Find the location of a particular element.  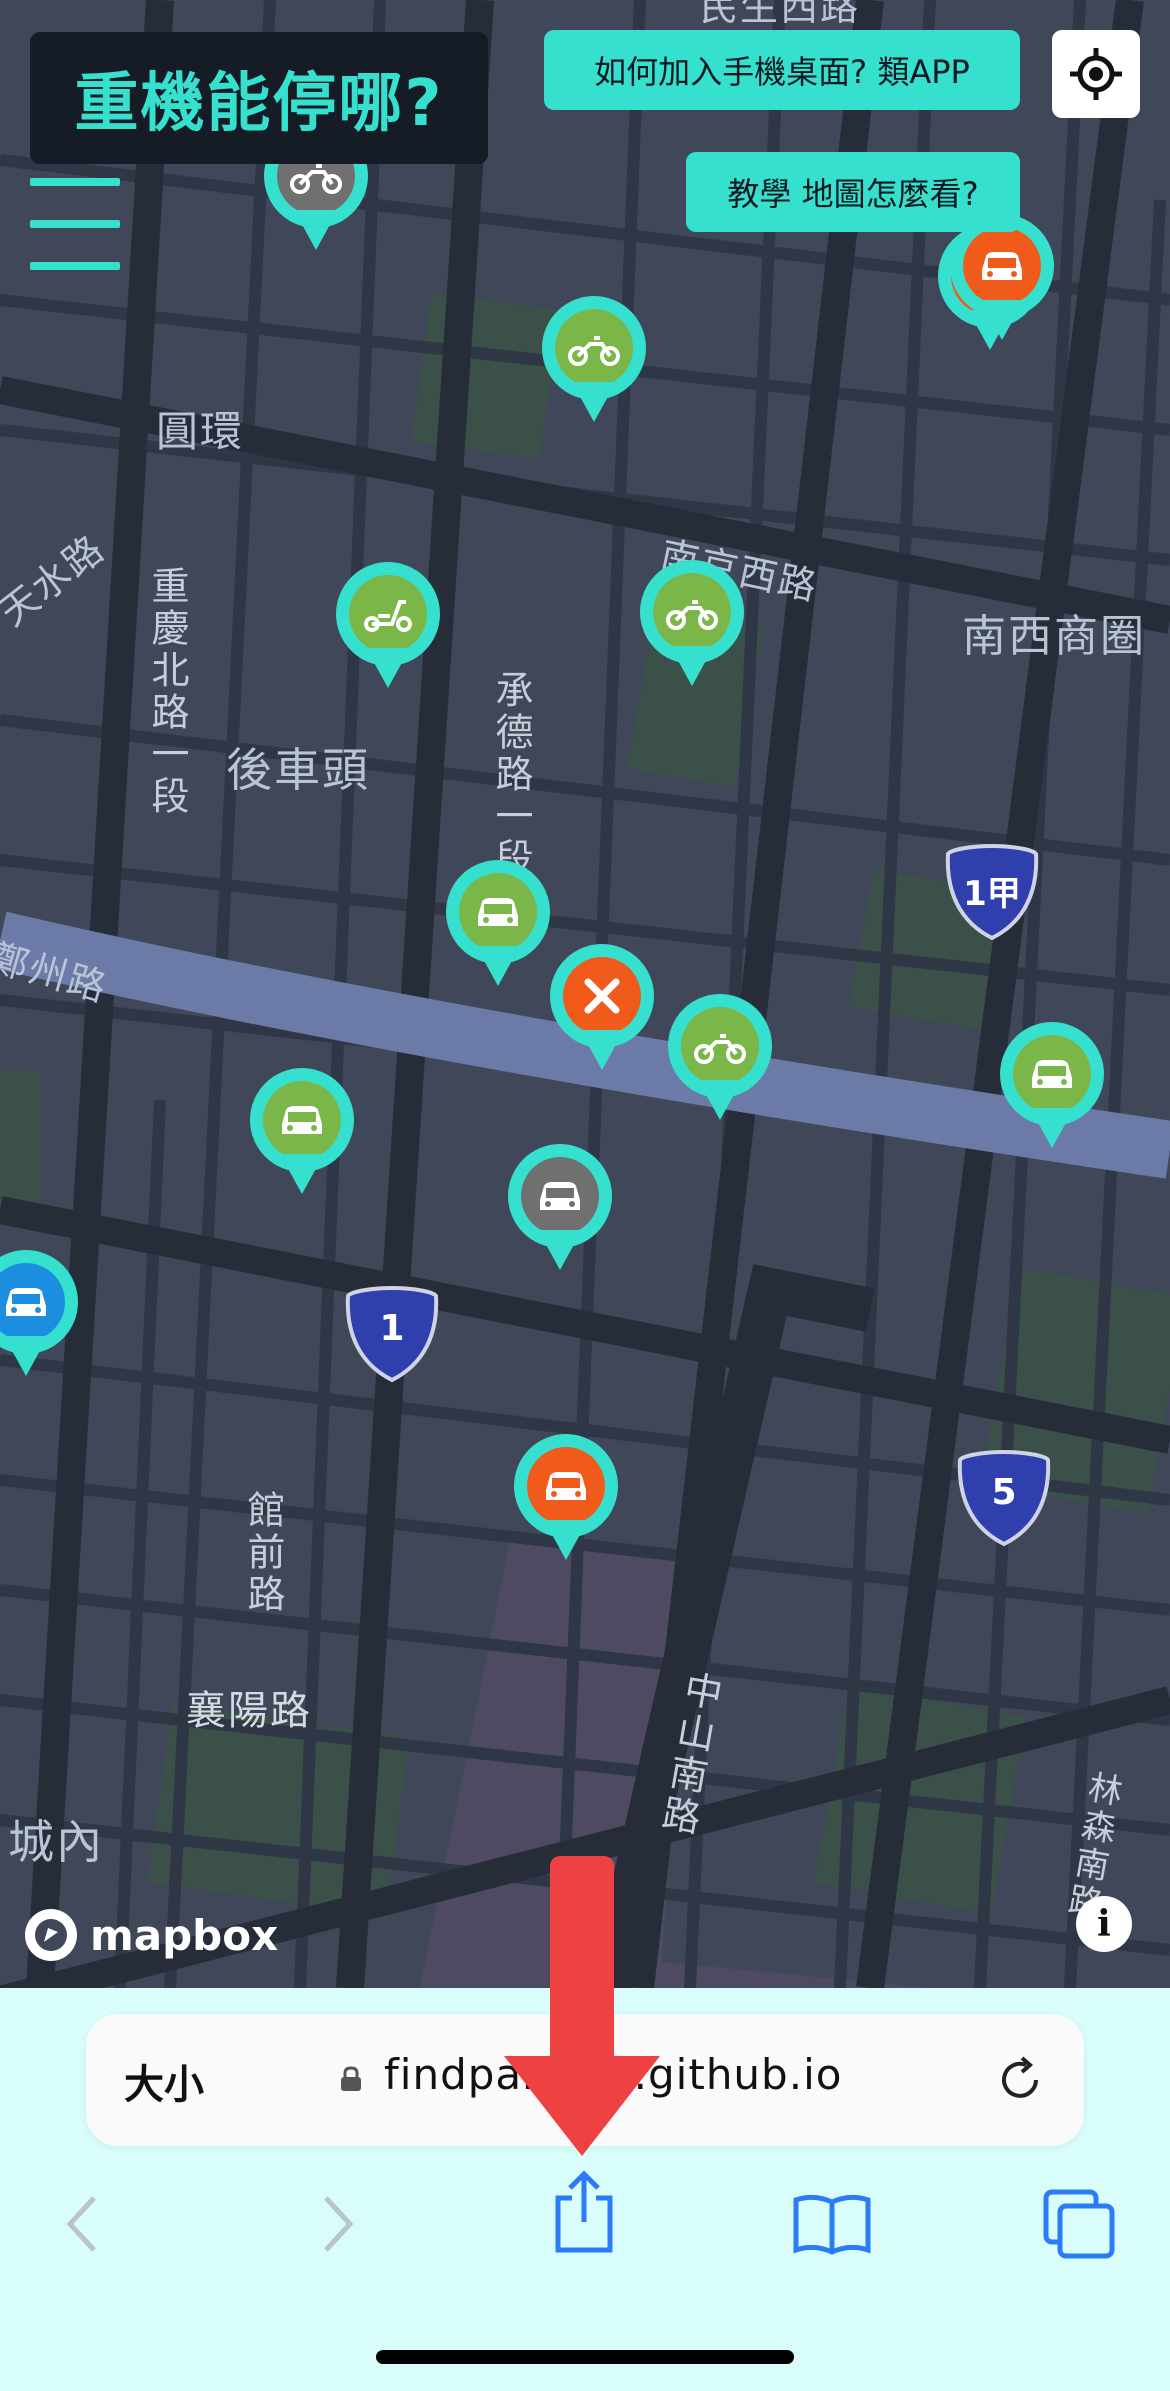

marker-closed-orange is located at coordinates (602, 1009).